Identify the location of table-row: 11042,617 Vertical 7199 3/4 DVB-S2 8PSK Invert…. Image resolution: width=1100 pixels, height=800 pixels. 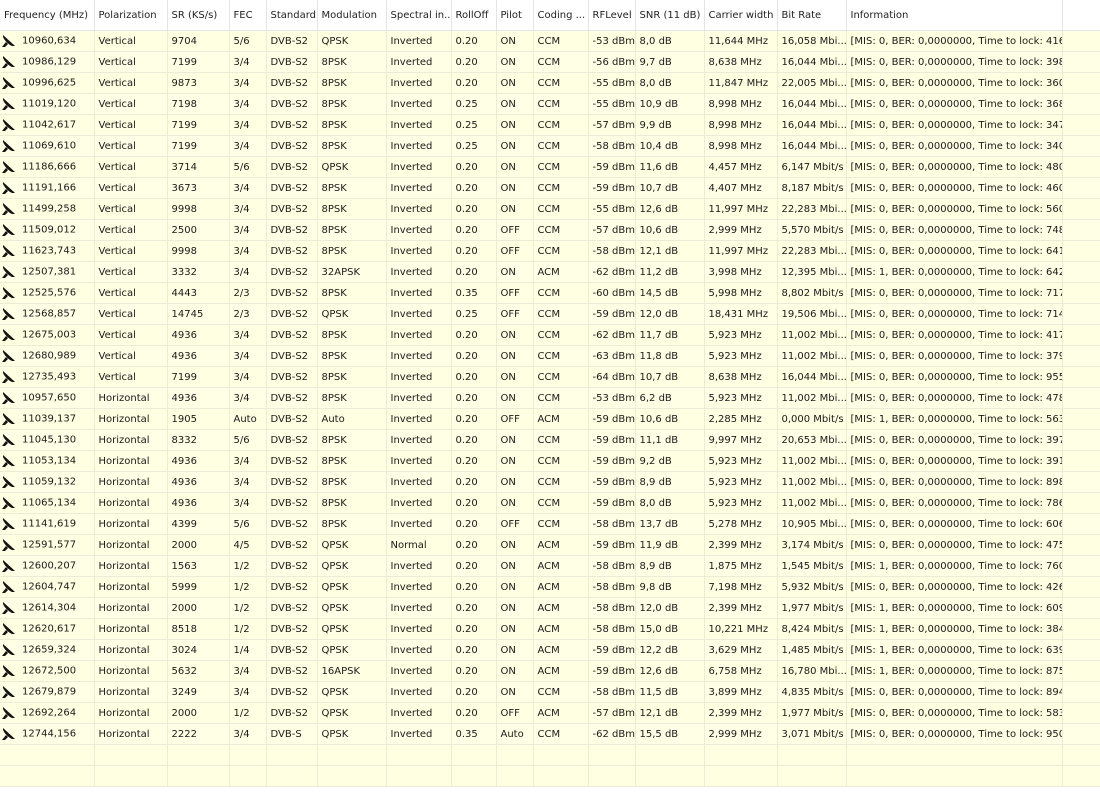
(550, 125).